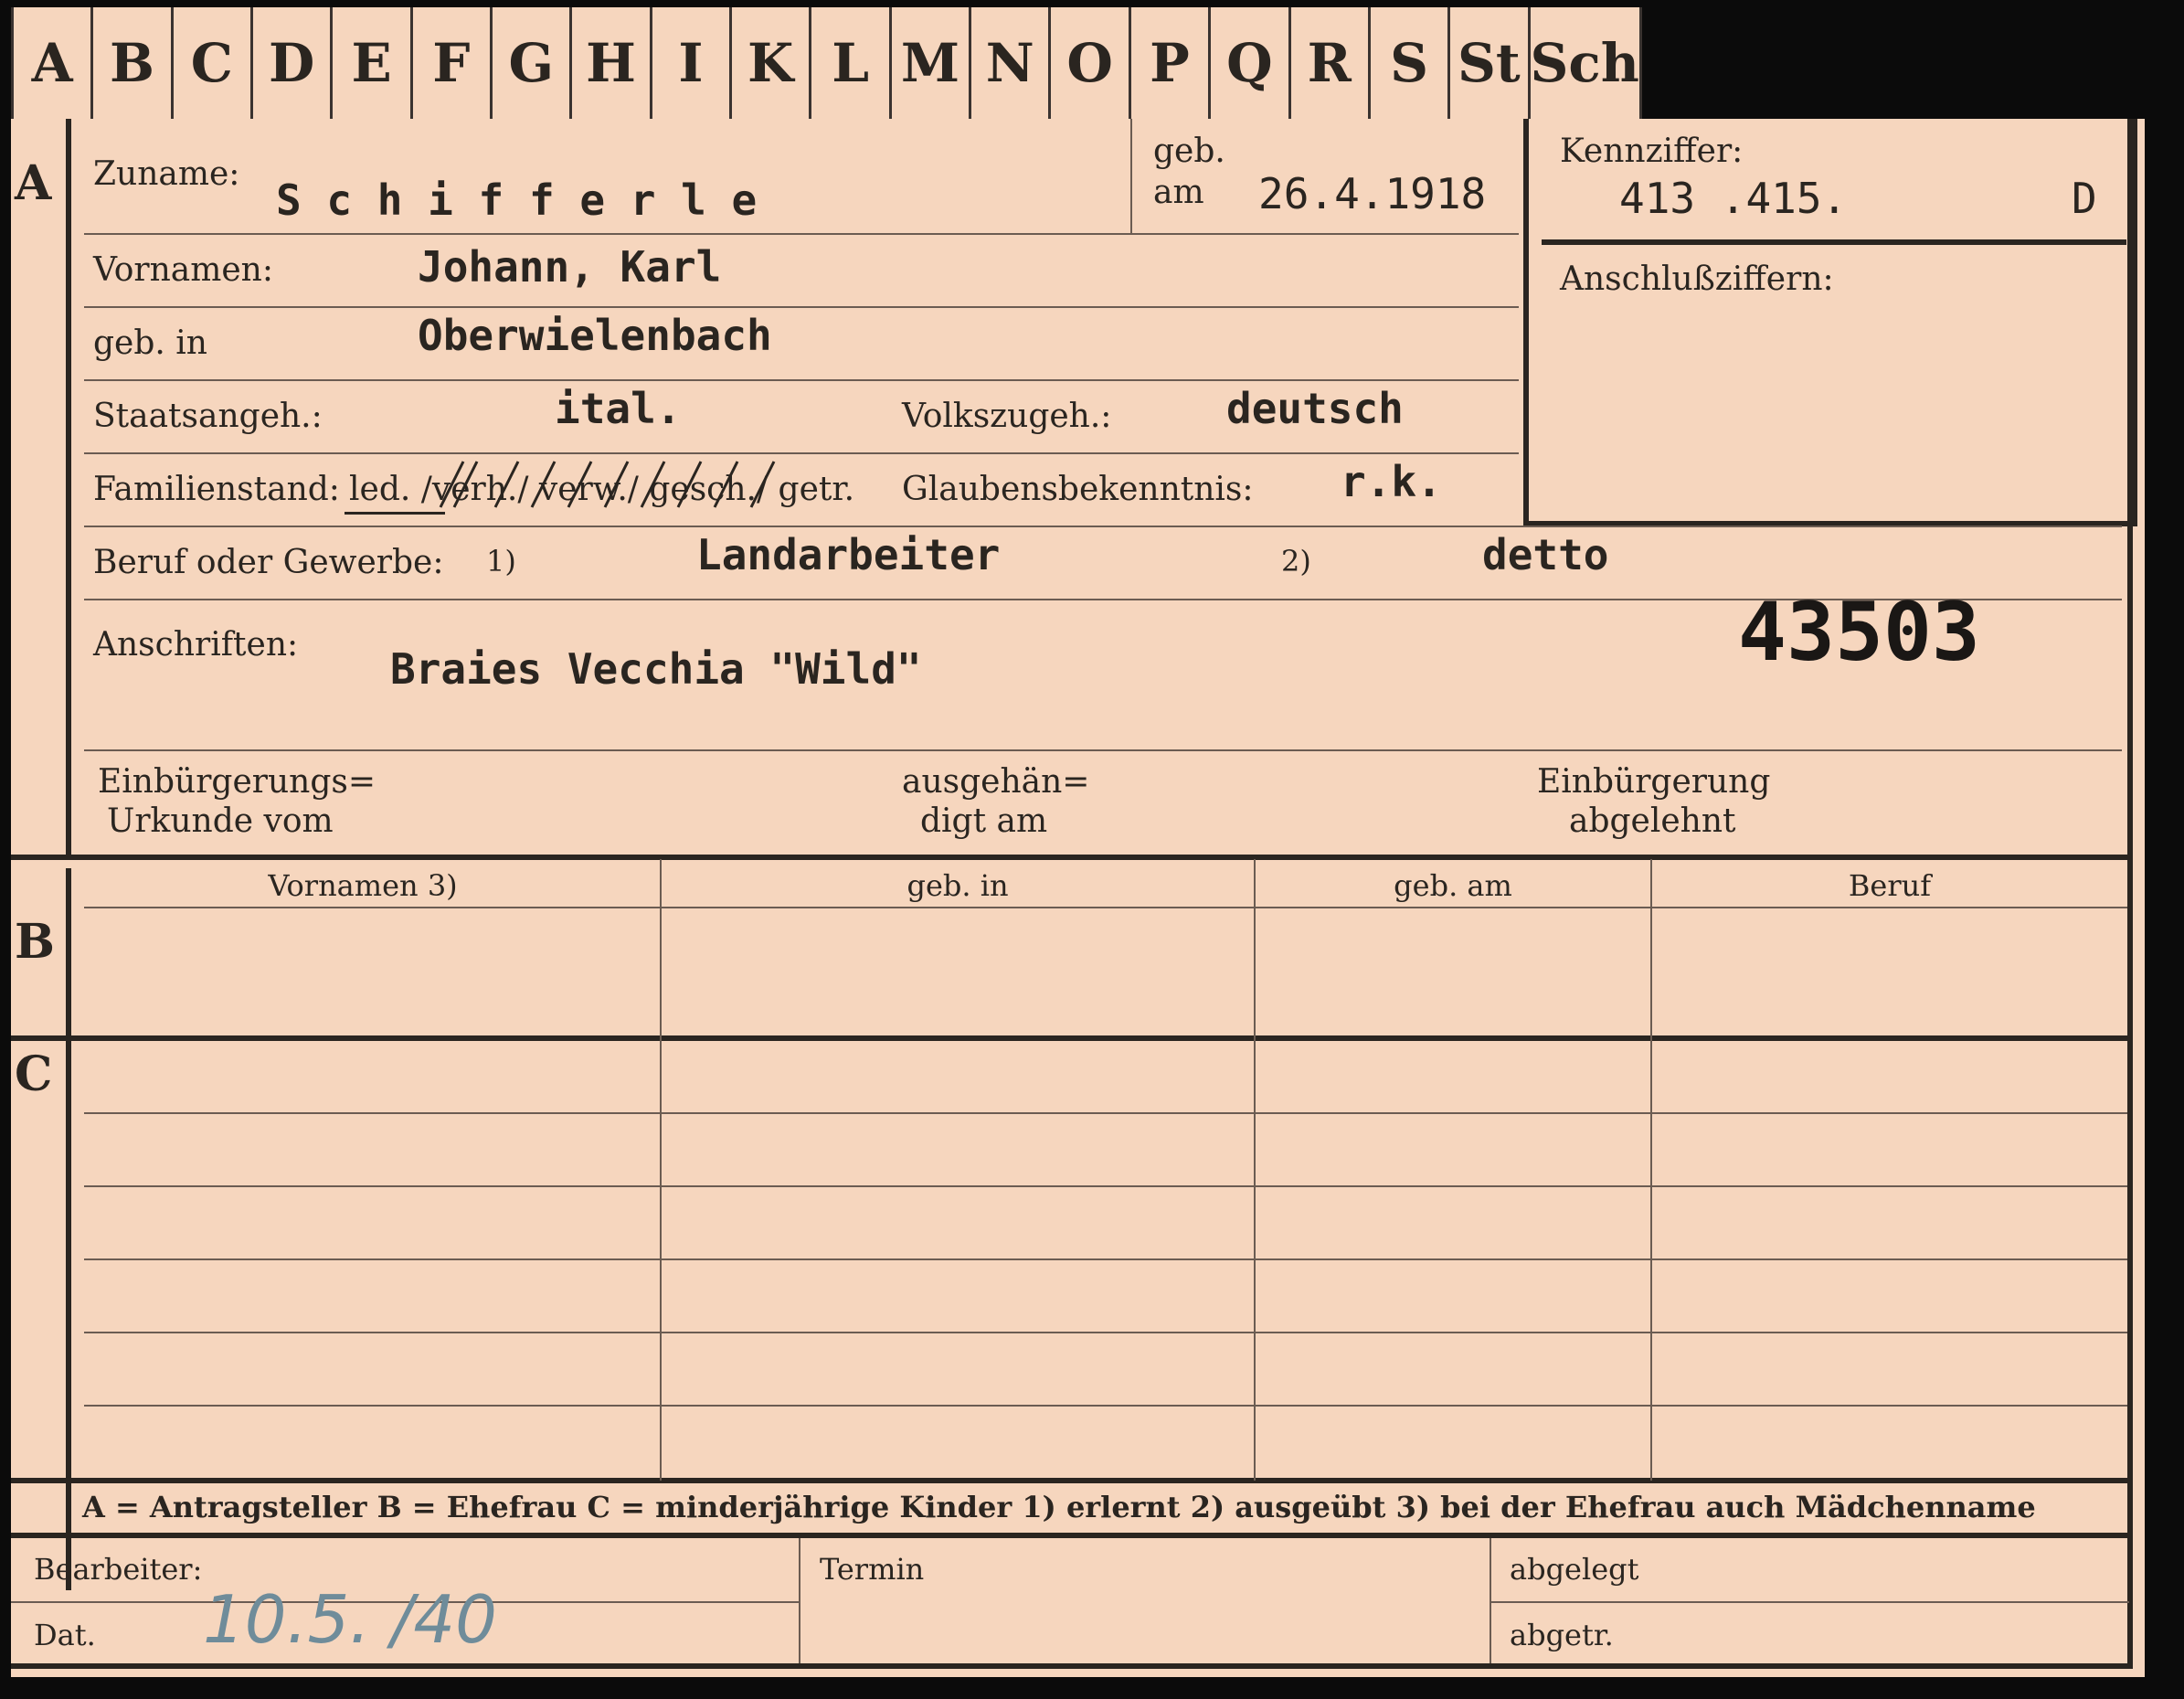 The width and height of the screenshot is (2184, 1699). I want to click on born-in-label: geb. in, so click(150, 343).